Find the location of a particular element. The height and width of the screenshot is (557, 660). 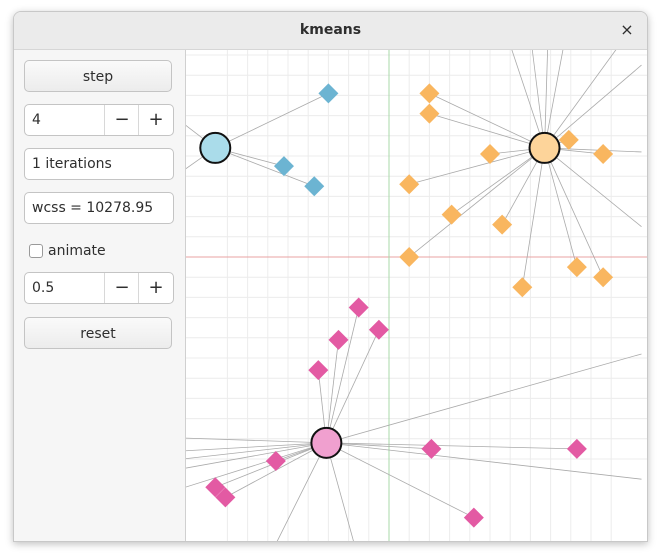

k-increment-button: + is located at coordinates (155, 120).